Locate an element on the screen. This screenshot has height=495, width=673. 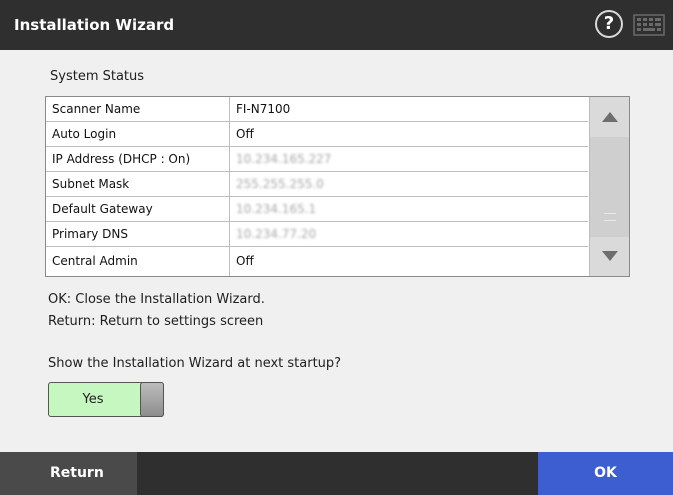
table-row: IP Address (DHCP : On) 10.234.165.227 is located at coordinates (317, 159).